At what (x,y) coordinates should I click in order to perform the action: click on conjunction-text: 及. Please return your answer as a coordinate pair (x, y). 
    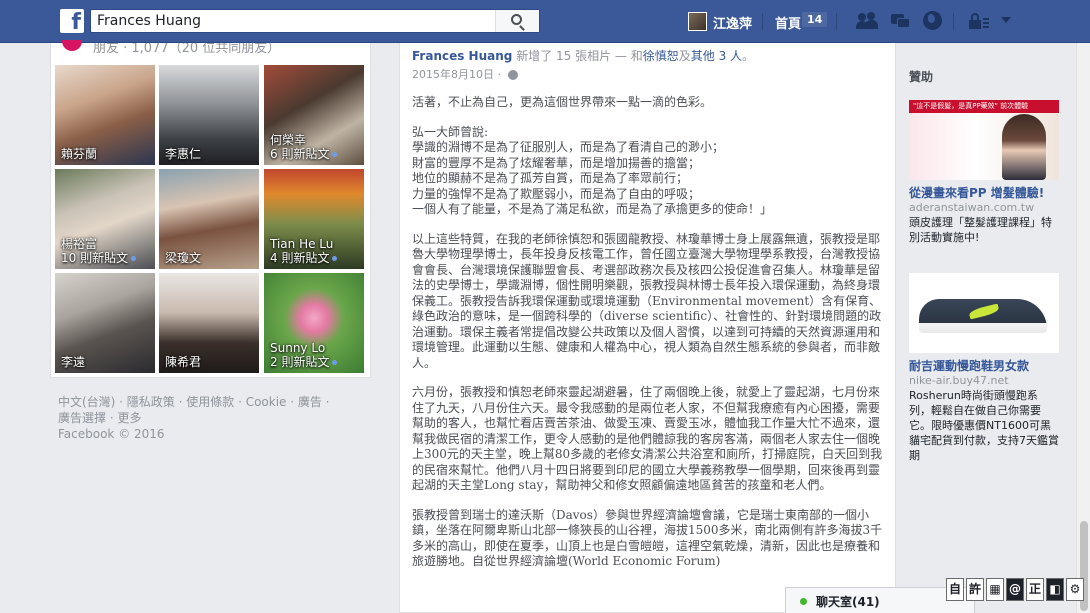
    Looking at the image, I should click on (684, 56).